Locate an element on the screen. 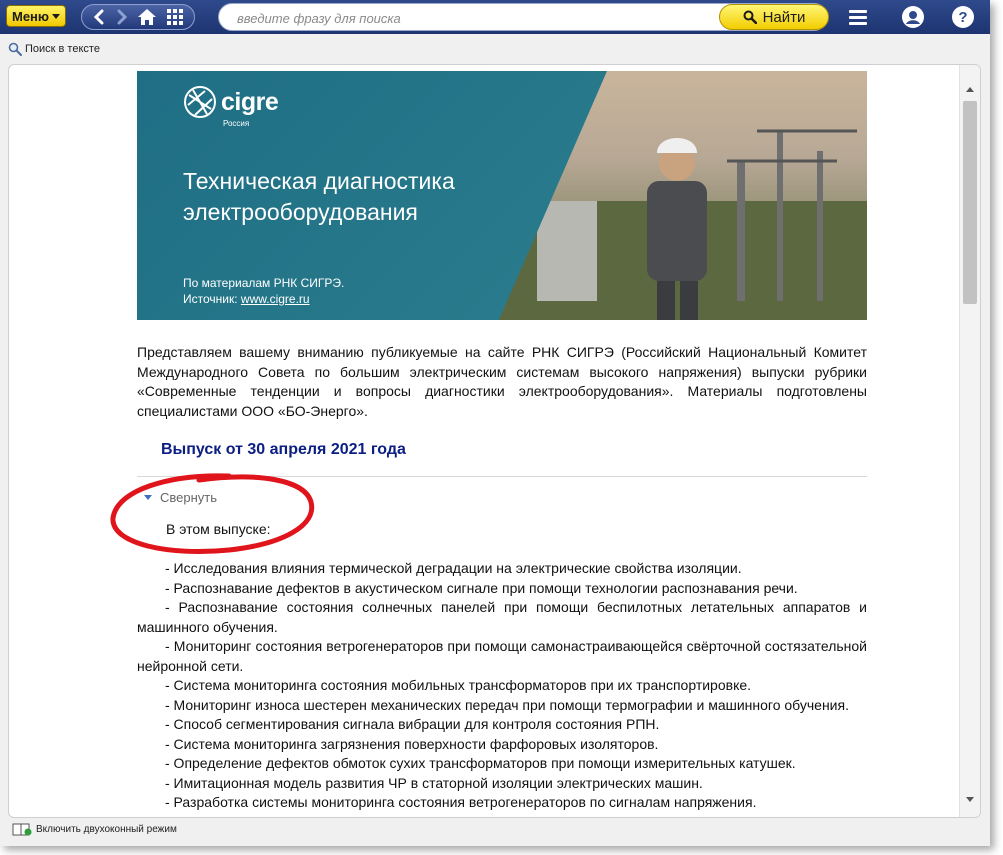 This screenshot has width=1003, height=855. user-icon is located at coordinates (913, 17).